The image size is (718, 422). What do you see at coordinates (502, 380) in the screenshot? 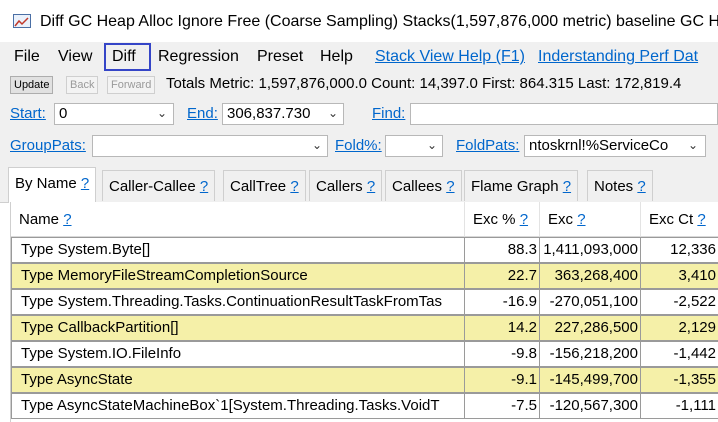
I see `cell-exc-pct: -9.1` at bounding box center [502, 380].